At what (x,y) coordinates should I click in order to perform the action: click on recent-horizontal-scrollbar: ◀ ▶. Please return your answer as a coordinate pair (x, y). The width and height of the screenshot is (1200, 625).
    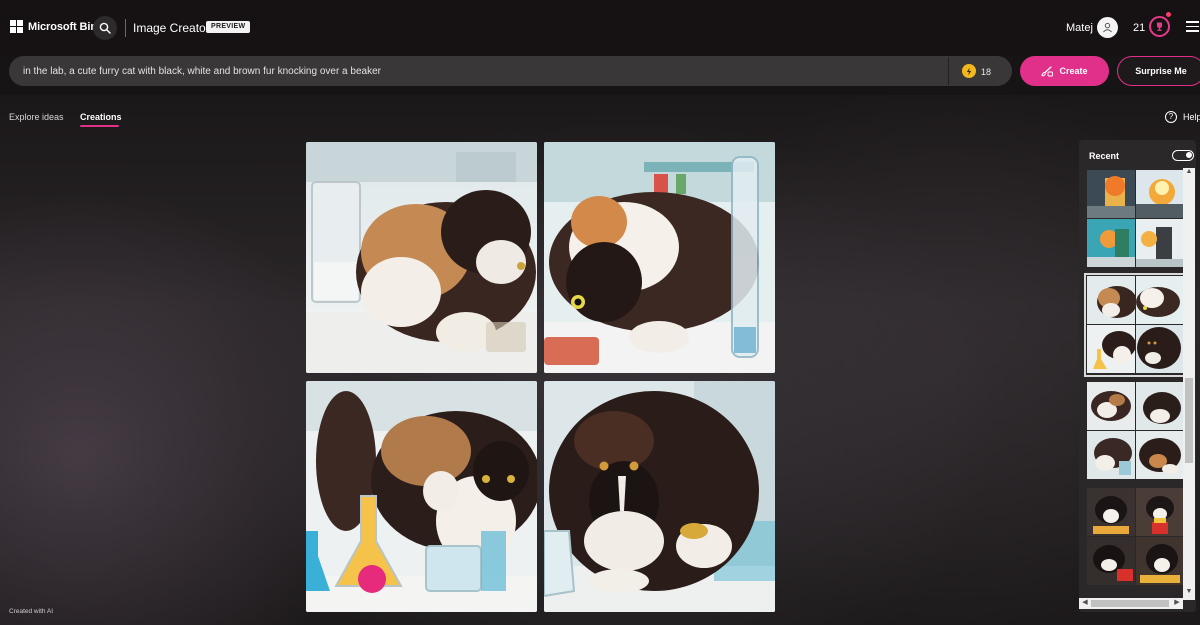
    Looking at the image, I should click on (1131, 603).